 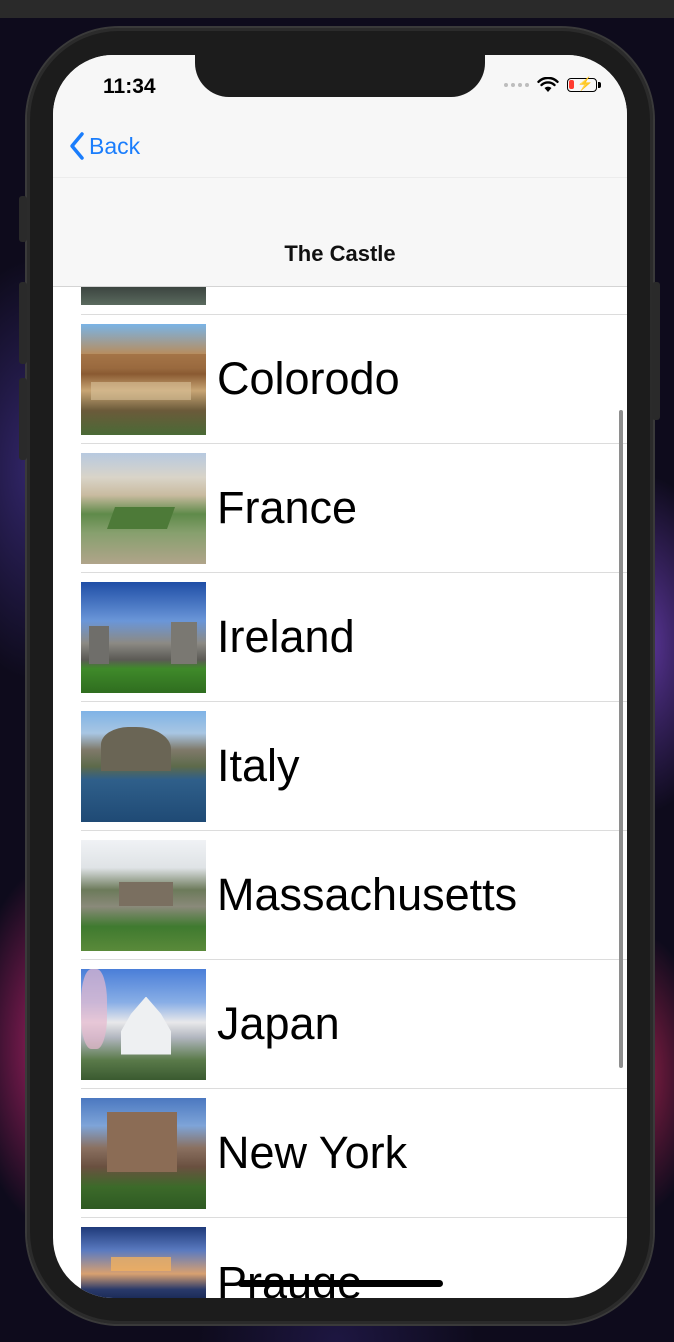 What do you see at coordinates (354, 301) in the screenshot?
I see `list-item` at bounding box center [354, 301].